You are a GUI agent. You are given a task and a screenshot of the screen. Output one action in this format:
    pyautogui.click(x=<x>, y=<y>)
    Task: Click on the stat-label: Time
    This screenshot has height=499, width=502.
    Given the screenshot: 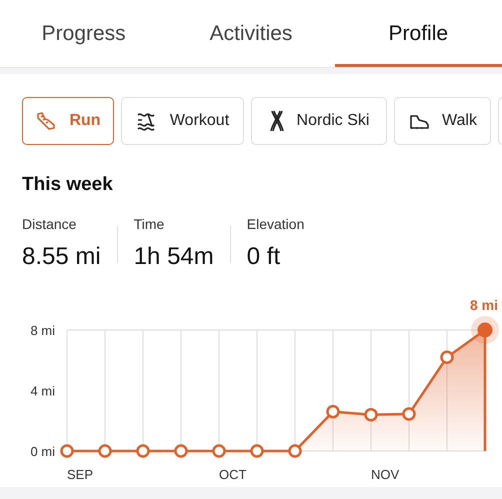 What is the action you would take?
    pyautogui.click(x=150, y=224)
    